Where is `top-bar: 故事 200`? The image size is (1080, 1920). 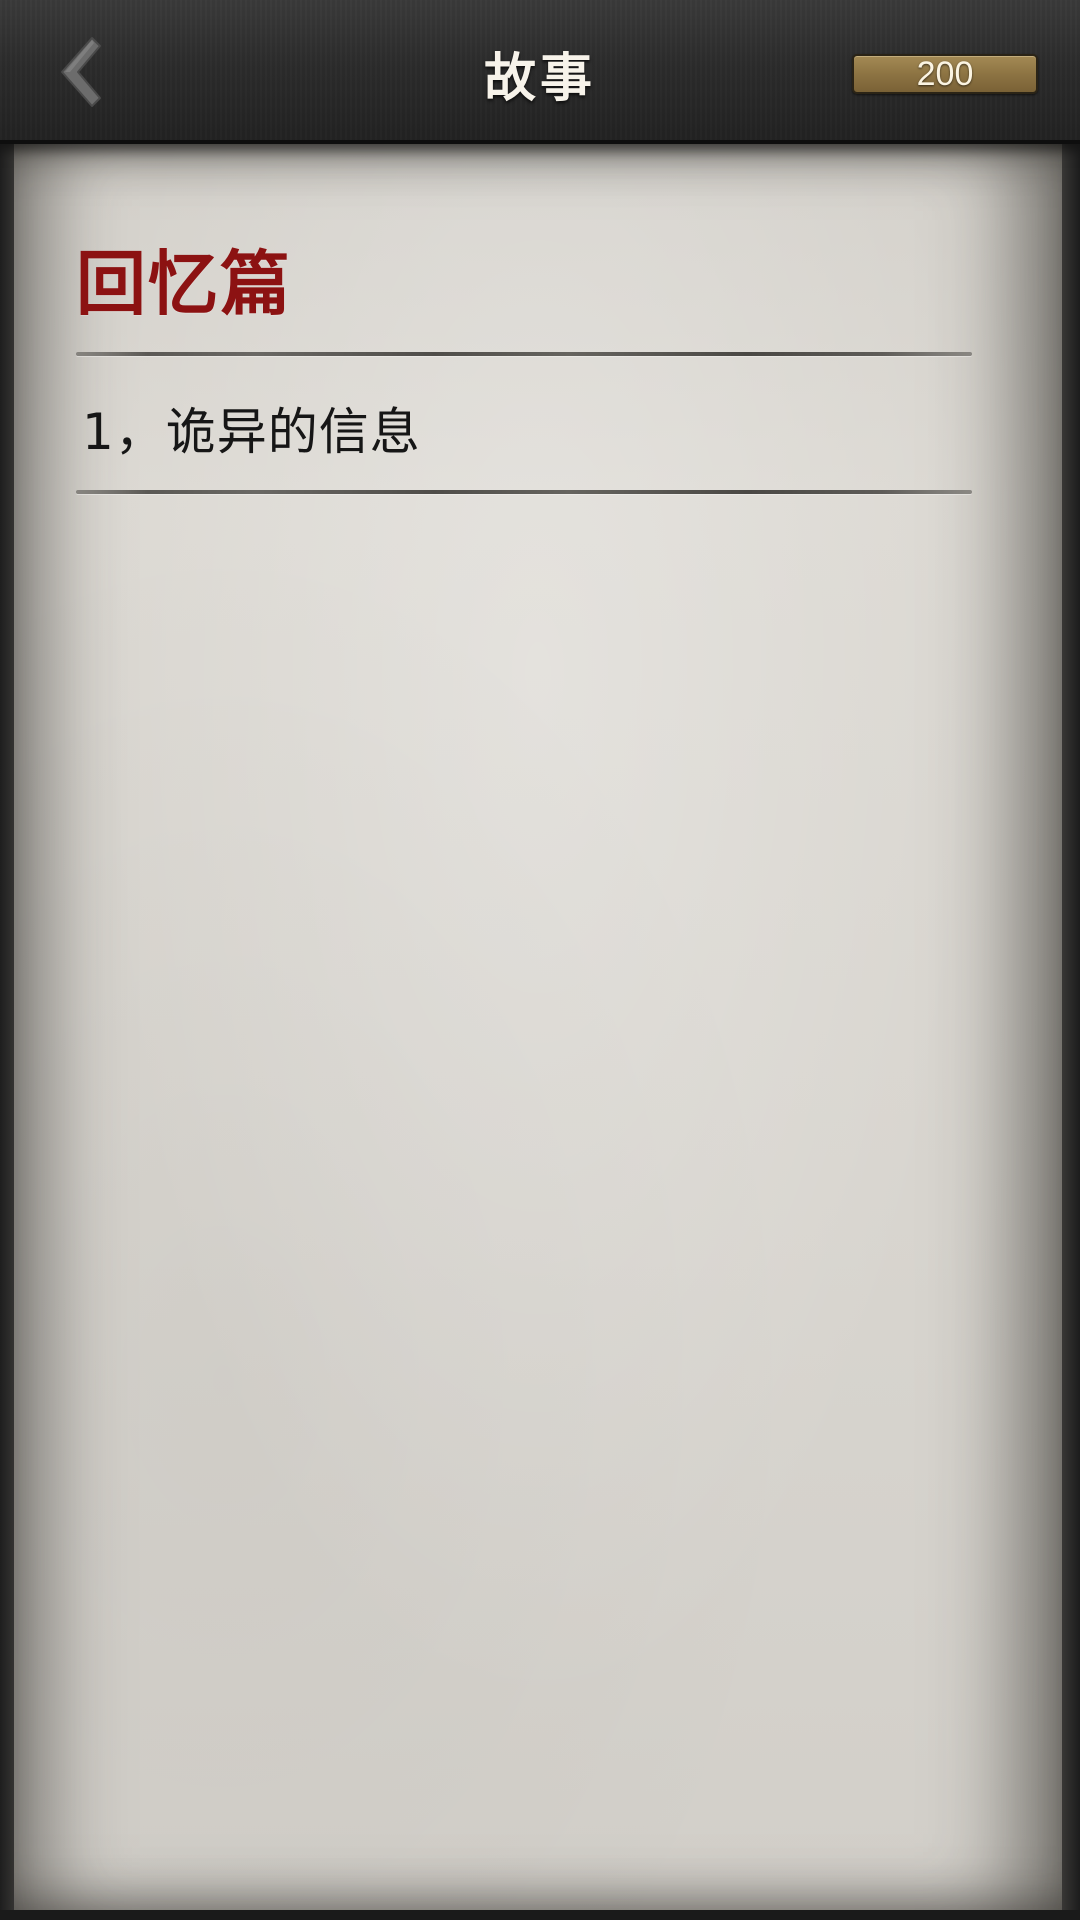
top-bar: 故事 200 is located at coordinates (540, 72).